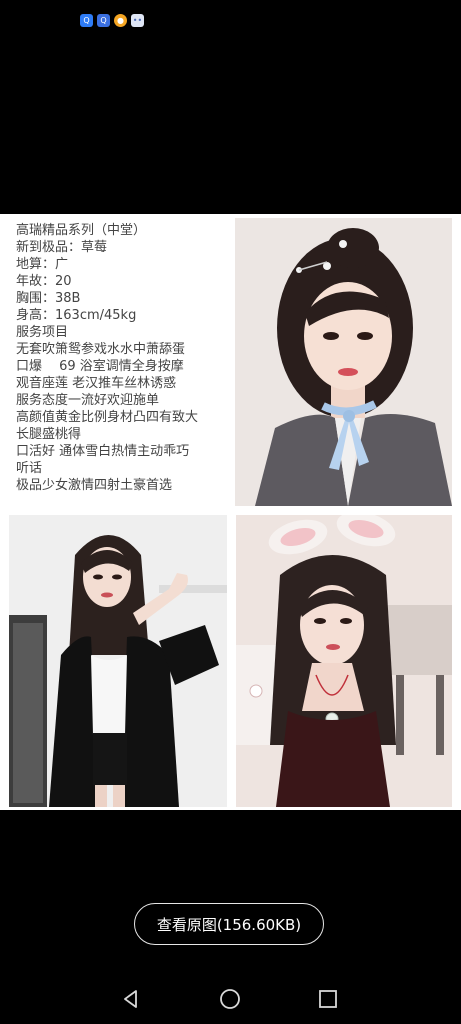 The image size is (461, 1024). Describe the element at coordinates (42, 264) in the screenshot. I see `poster-line: 地算：广` at that location.